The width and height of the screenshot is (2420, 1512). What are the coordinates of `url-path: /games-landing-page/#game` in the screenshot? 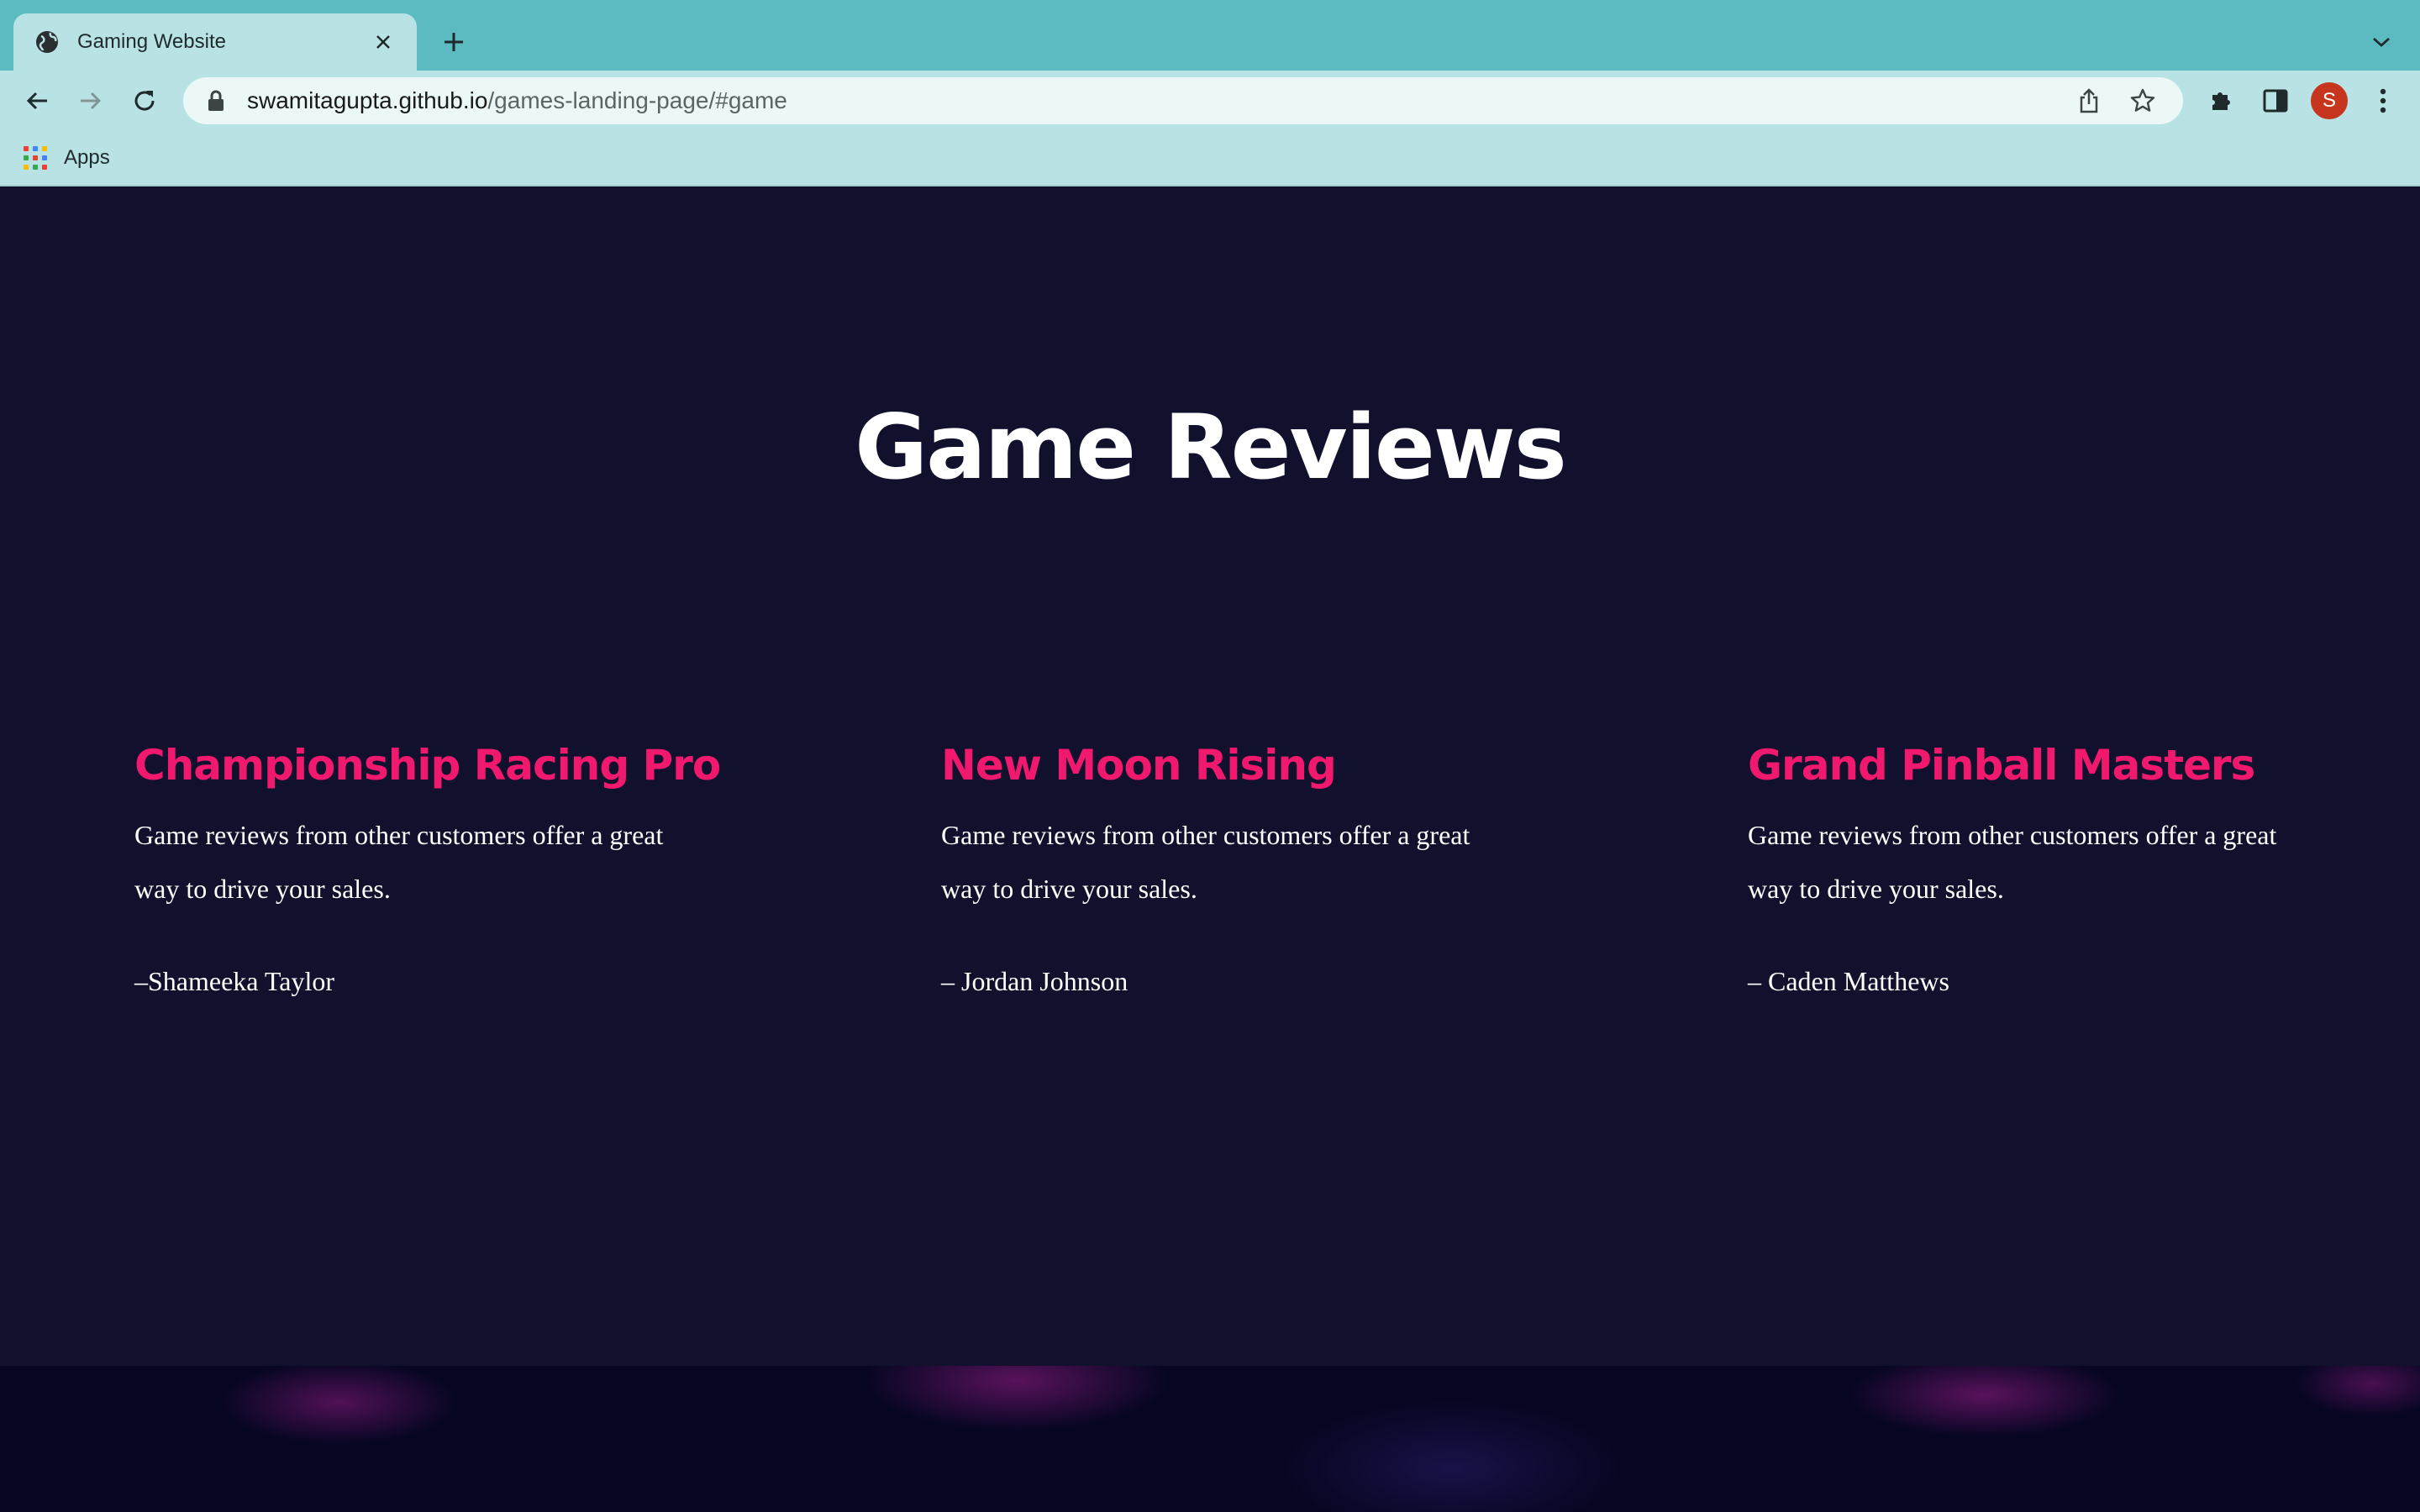 It's located at (637, 100).